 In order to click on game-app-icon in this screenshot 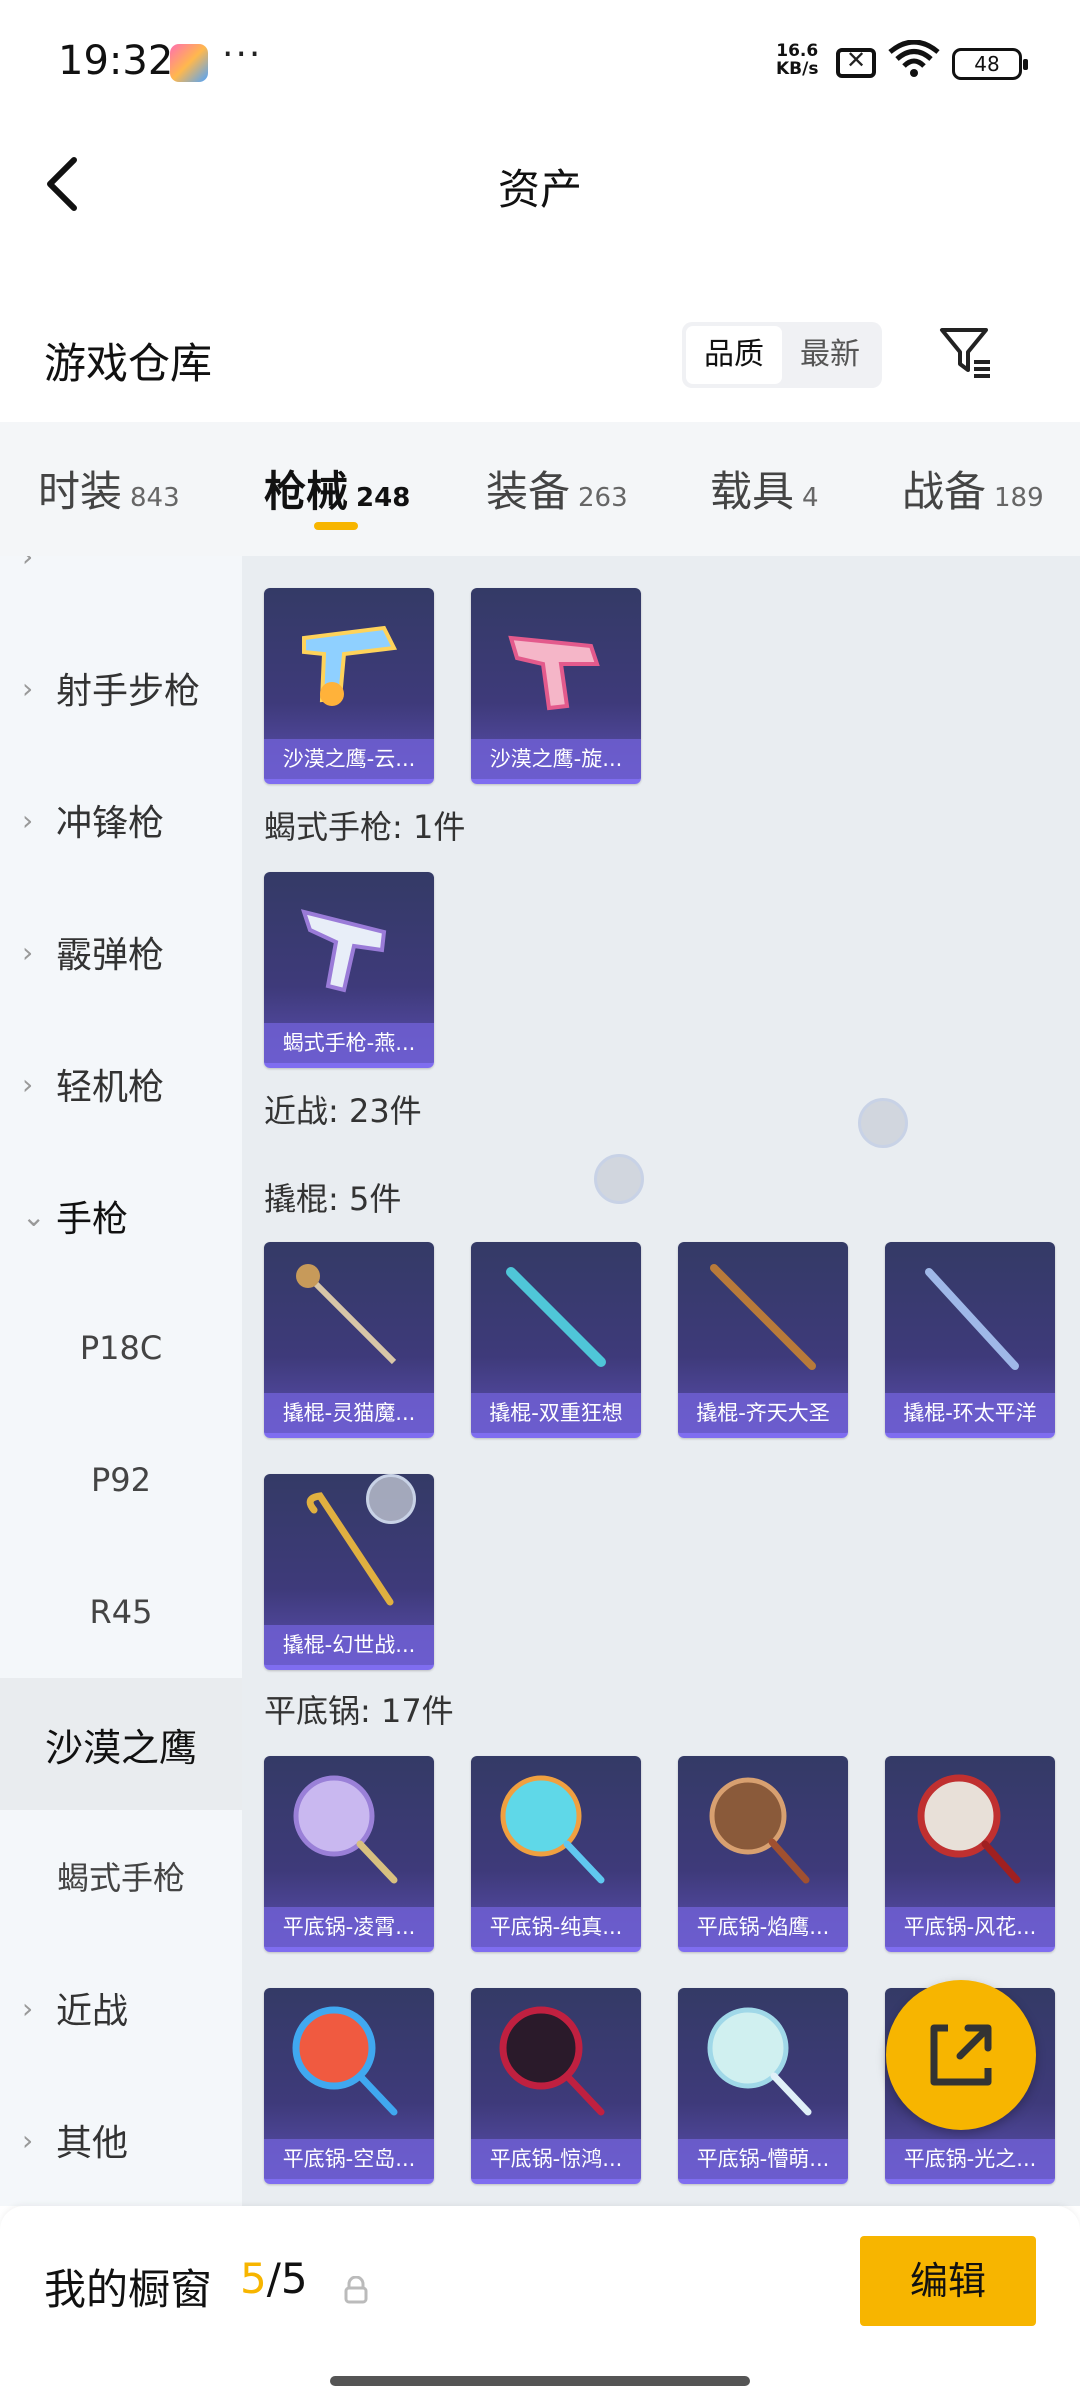, I will do `click(189, 63)`.